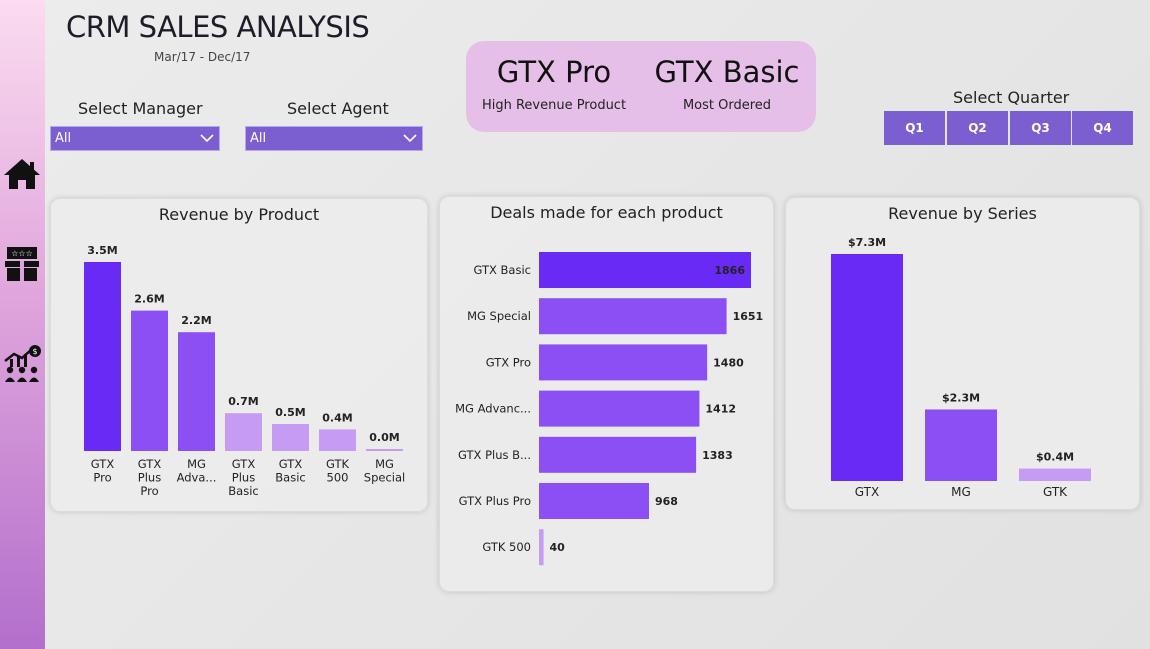 The image size is (1150, 649). I want to click on sidebar: ☆☆☆ $, so click(22, 324).